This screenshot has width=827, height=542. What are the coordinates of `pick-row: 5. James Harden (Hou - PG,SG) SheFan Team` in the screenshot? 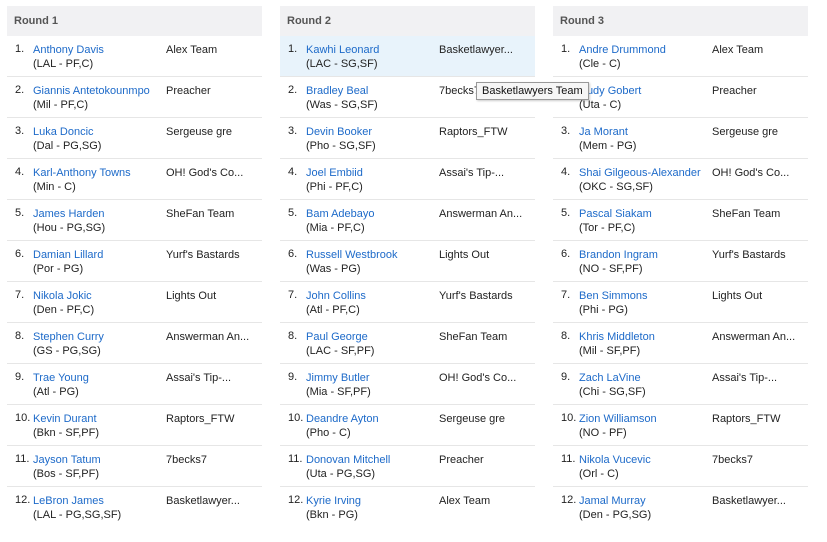 It's located at (134, 220).